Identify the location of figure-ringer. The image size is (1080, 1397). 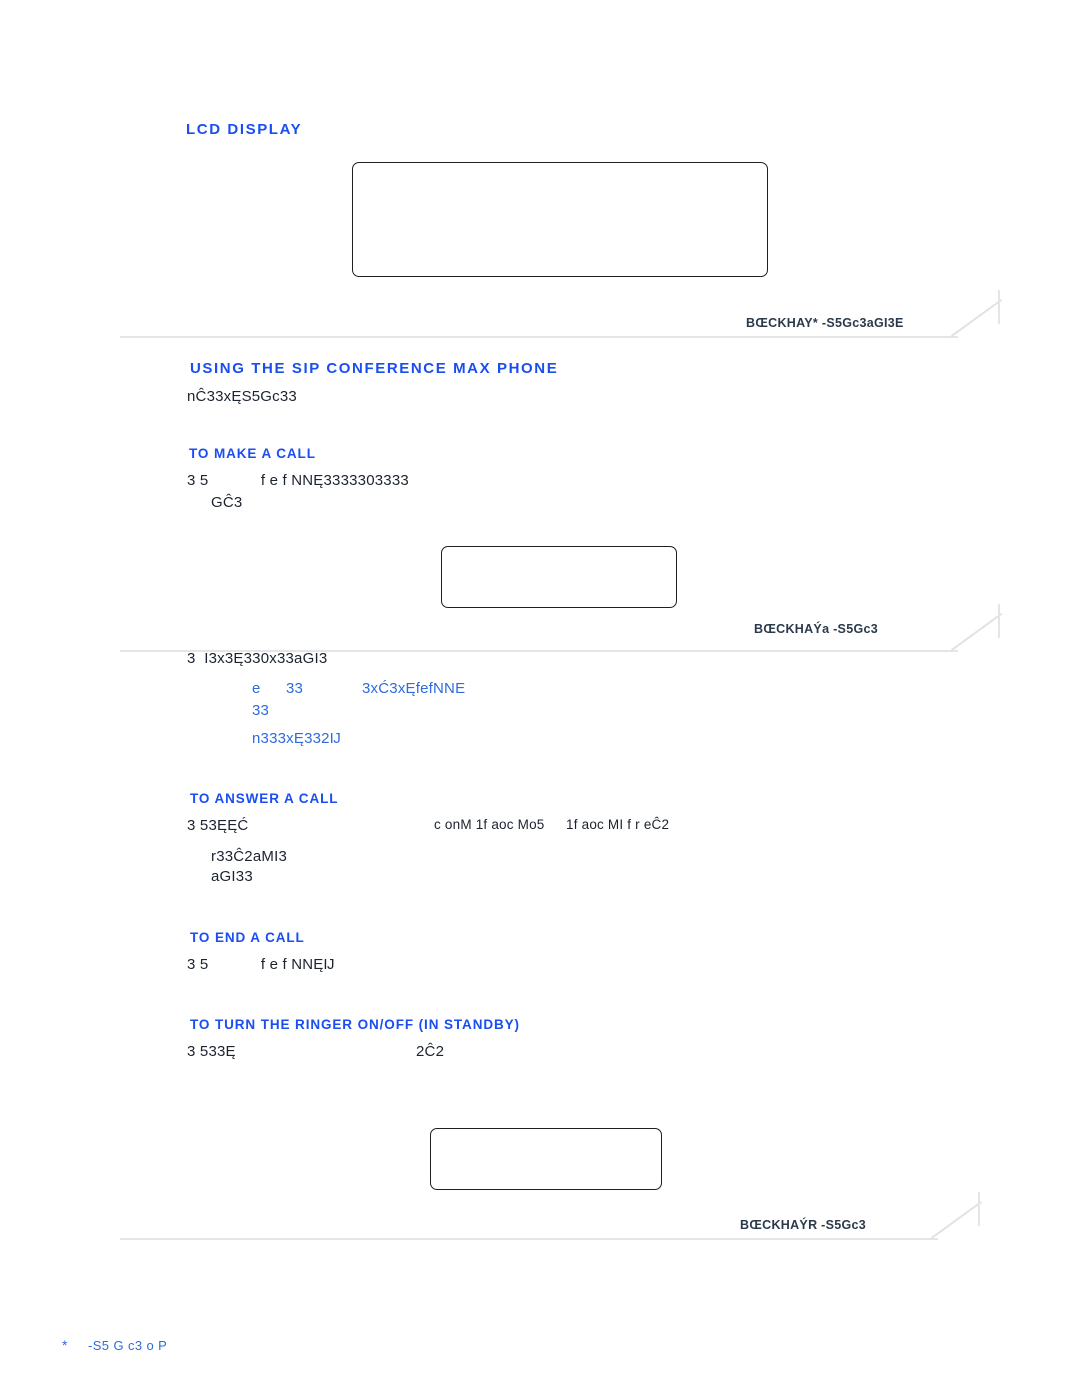
(546, 1159).